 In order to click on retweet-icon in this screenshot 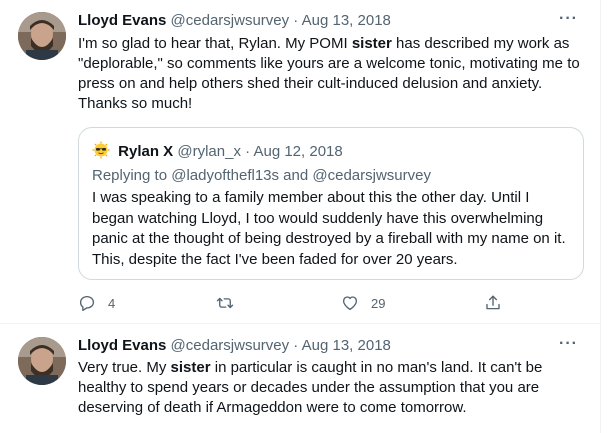, I will do `click(225, 303)`.